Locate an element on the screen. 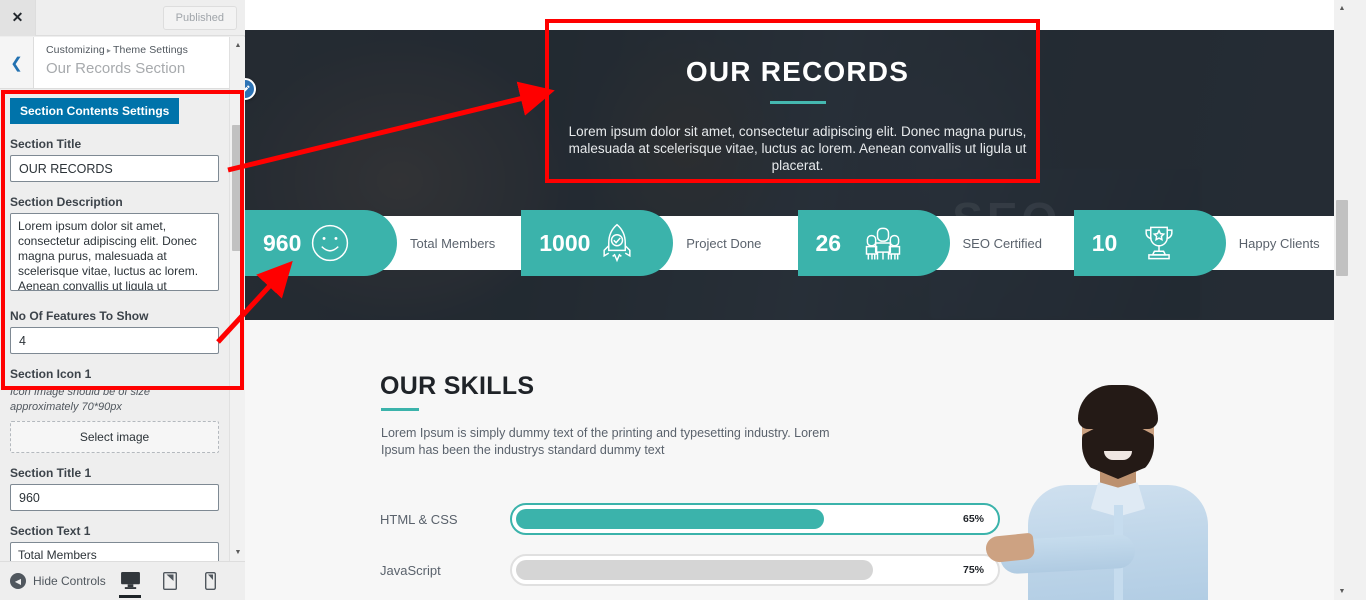 The height and width of the screenshot is (600, 1366). field-label: No Of Features To Show is located at coordinates (79, 316).